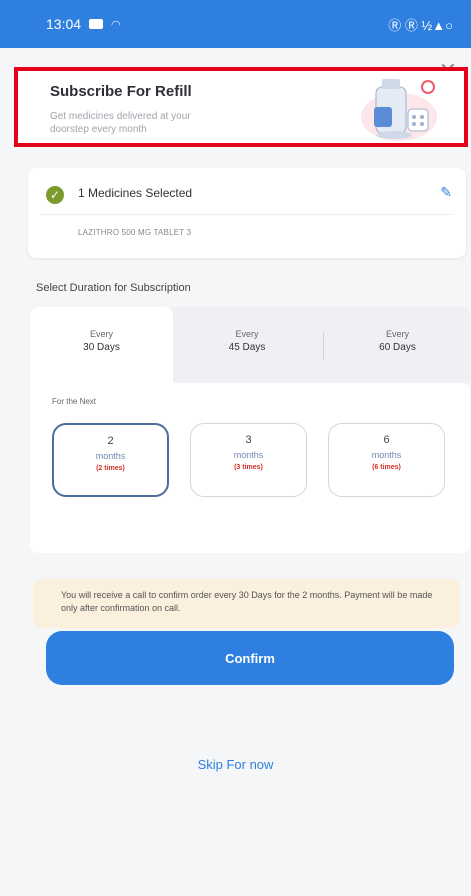  Describe the element at coordinates (116, 24) in the screenshot. I see `wifi-icon: ◠` at that location.